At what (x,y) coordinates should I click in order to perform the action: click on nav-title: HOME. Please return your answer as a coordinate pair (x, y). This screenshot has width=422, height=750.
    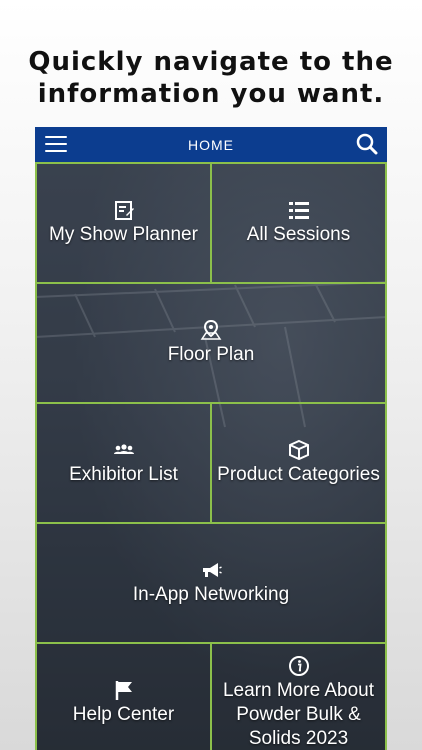
    Looking at the image, I should click on (211, 144).